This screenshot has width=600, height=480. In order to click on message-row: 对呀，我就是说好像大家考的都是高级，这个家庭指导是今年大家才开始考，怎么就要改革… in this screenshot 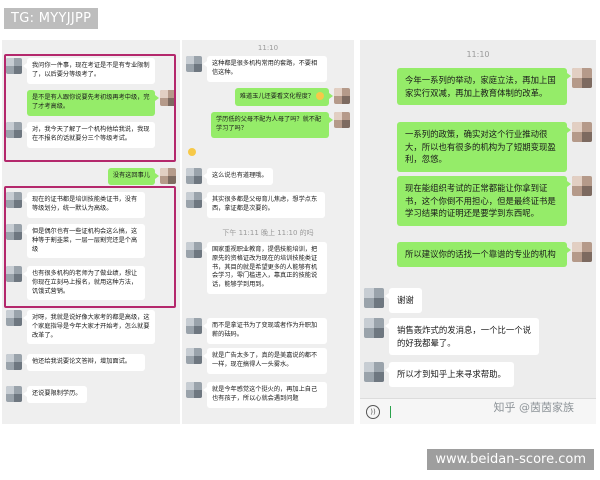, I will do `click(80, 327)`.